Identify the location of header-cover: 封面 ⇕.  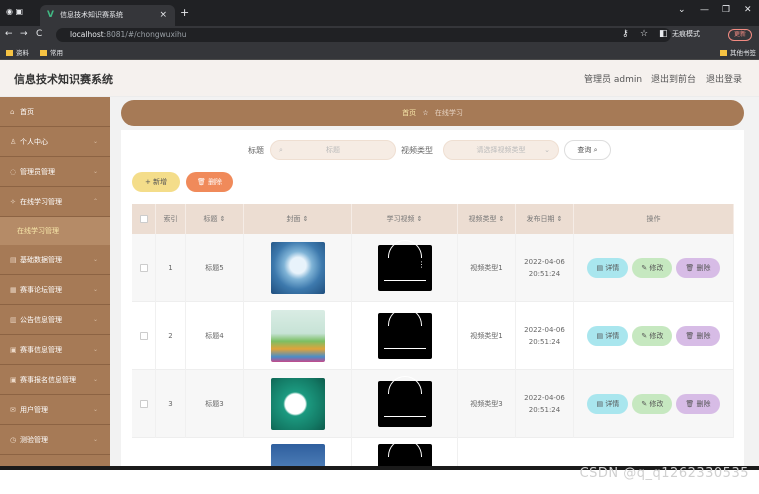
(298, 219).